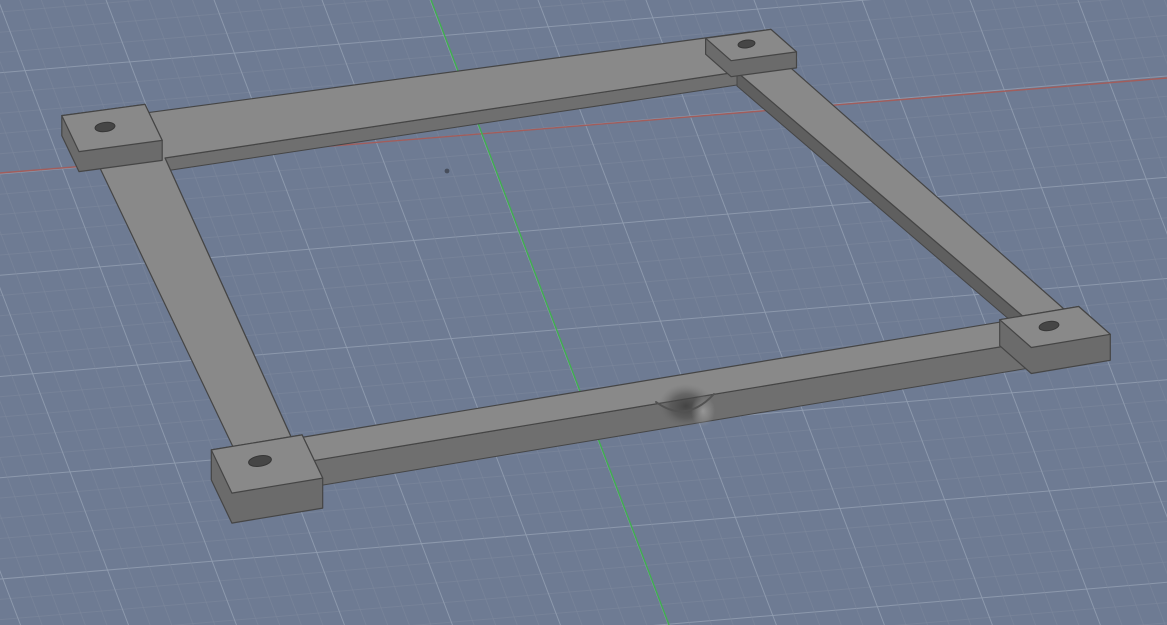  Describe the element at coordinates (447, 171) in the screenshot. I see `origin-vertex-dot` at that location.